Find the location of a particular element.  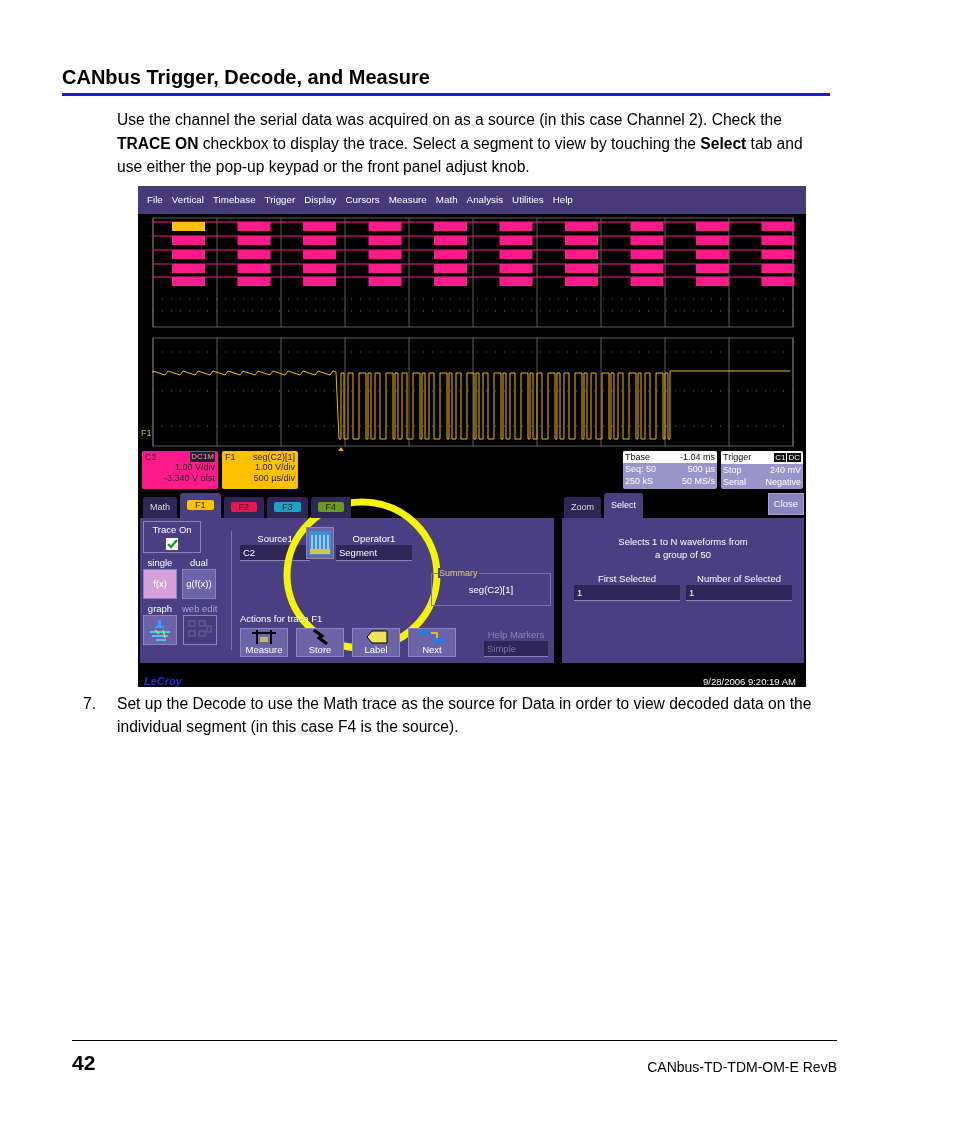

menu-item: Display is located at coordinates (323, 199).